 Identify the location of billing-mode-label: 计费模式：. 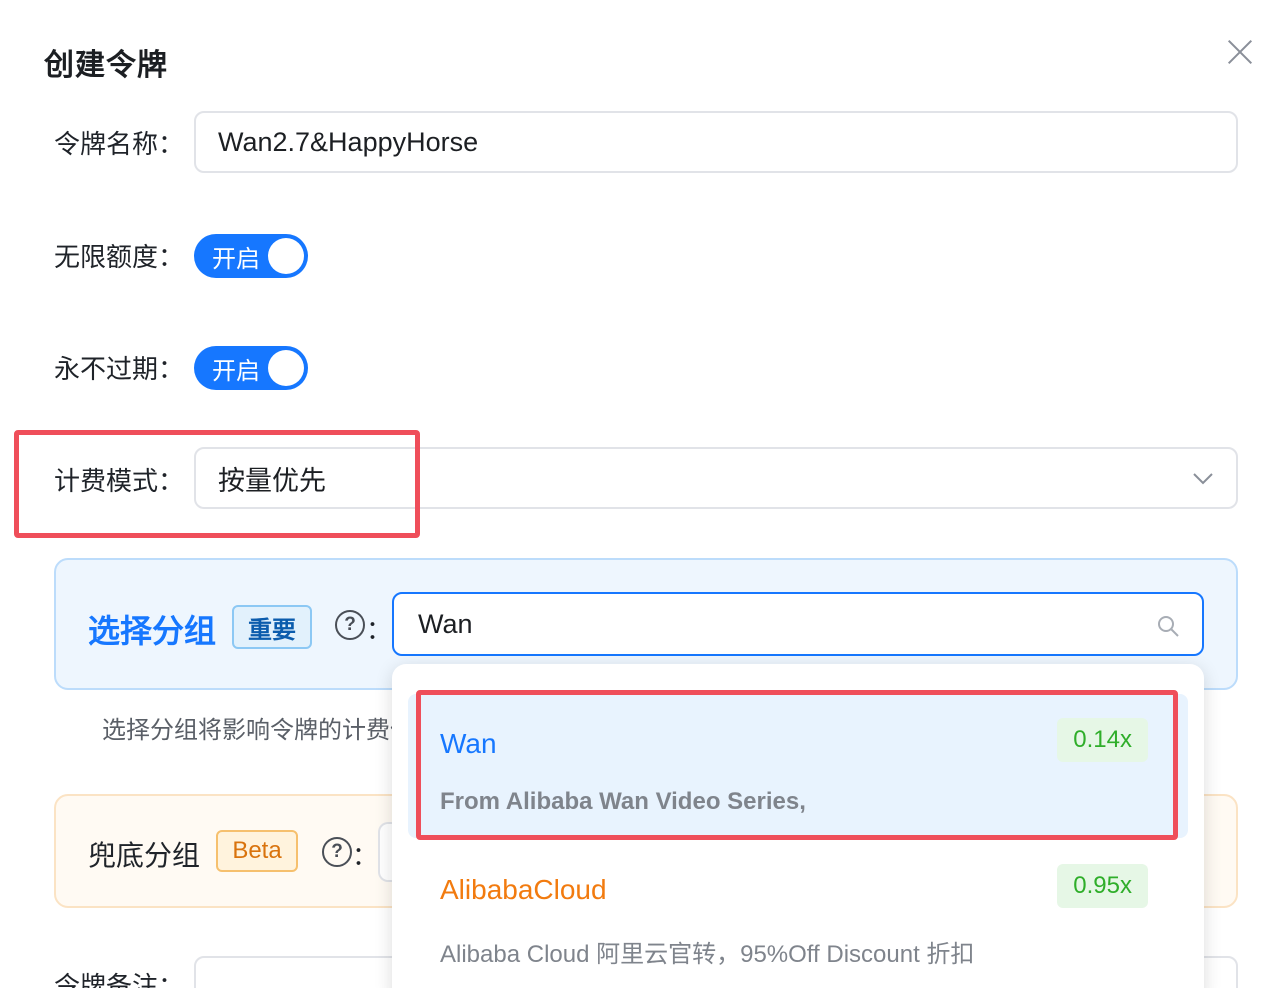
(119, 481).